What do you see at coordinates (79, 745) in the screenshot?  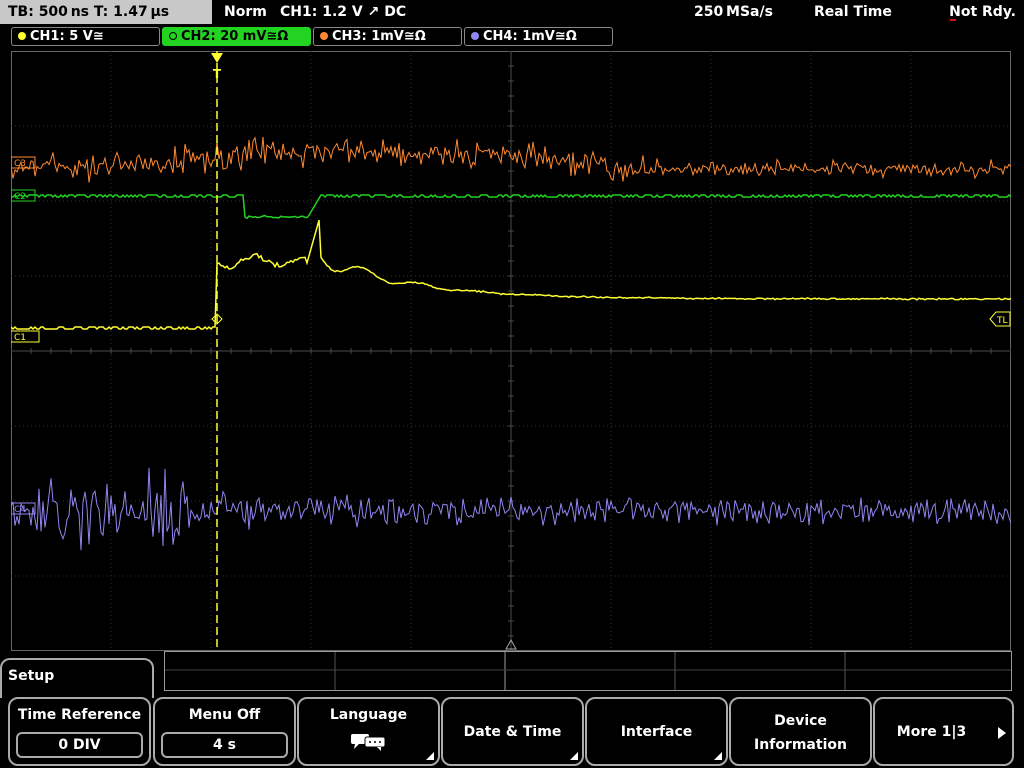 I see `time-reference-value: 0 DIV` at bounding box center [79, 745].